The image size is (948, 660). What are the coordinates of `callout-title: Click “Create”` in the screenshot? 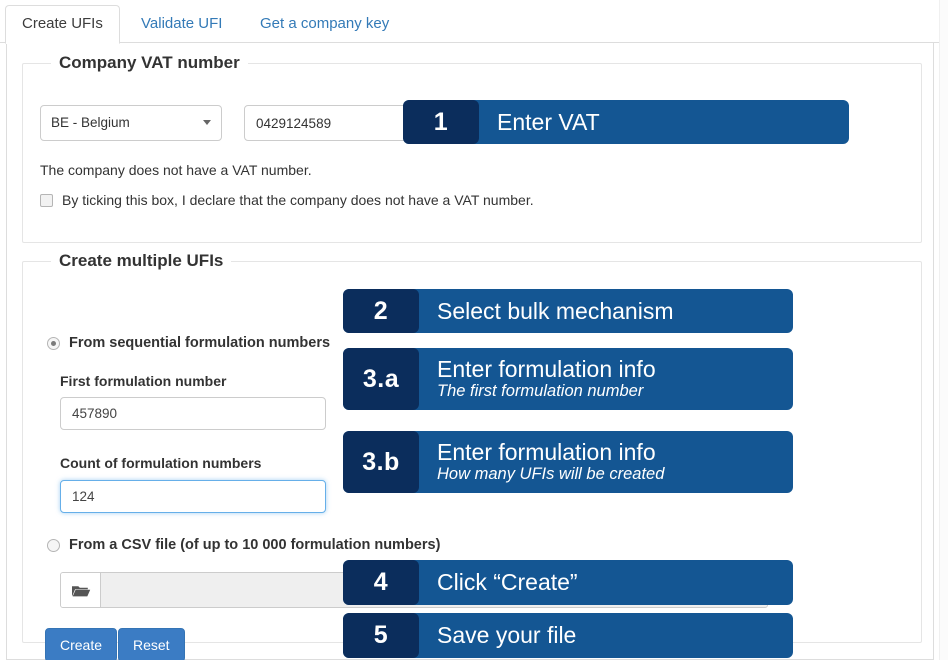 It's located at (507, 582).